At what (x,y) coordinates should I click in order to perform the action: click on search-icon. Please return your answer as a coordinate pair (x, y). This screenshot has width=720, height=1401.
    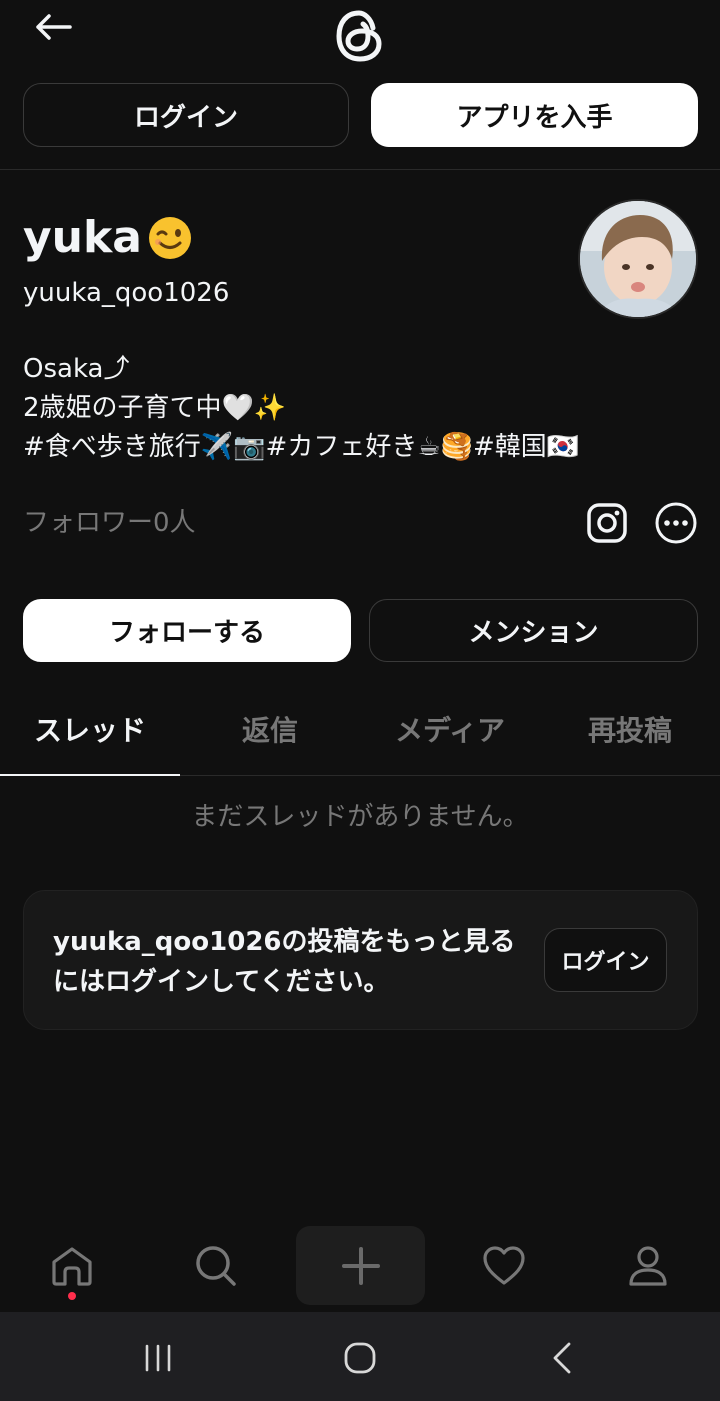
    Looking at the image, I should click on (216, 1266).